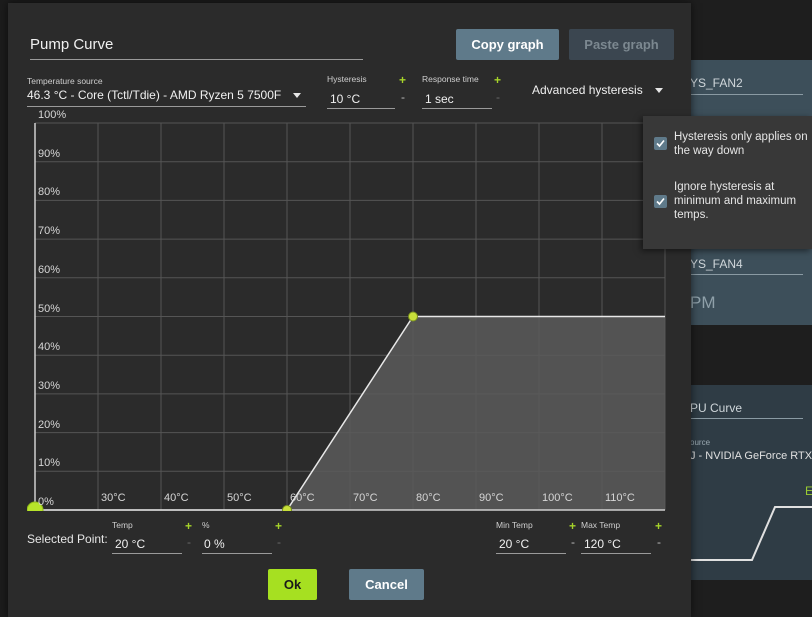 The width and height of the screenshot is (812, 617). What do you see at coordinates (279, 542) in the screenshot?
I see `percent-decrease-button: -` at bounding box center [279, 542].